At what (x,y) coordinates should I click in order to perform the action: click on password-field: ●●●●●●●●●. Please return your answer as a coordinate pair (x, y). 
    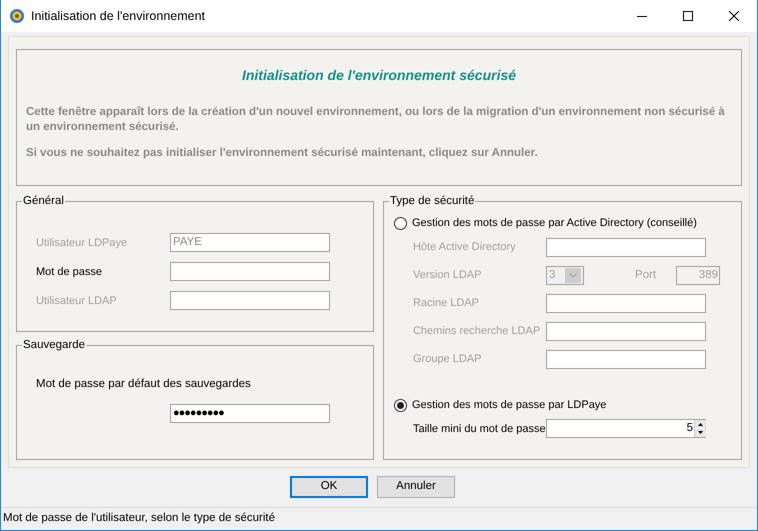
    Looking at the image, I should click on (250, 413).